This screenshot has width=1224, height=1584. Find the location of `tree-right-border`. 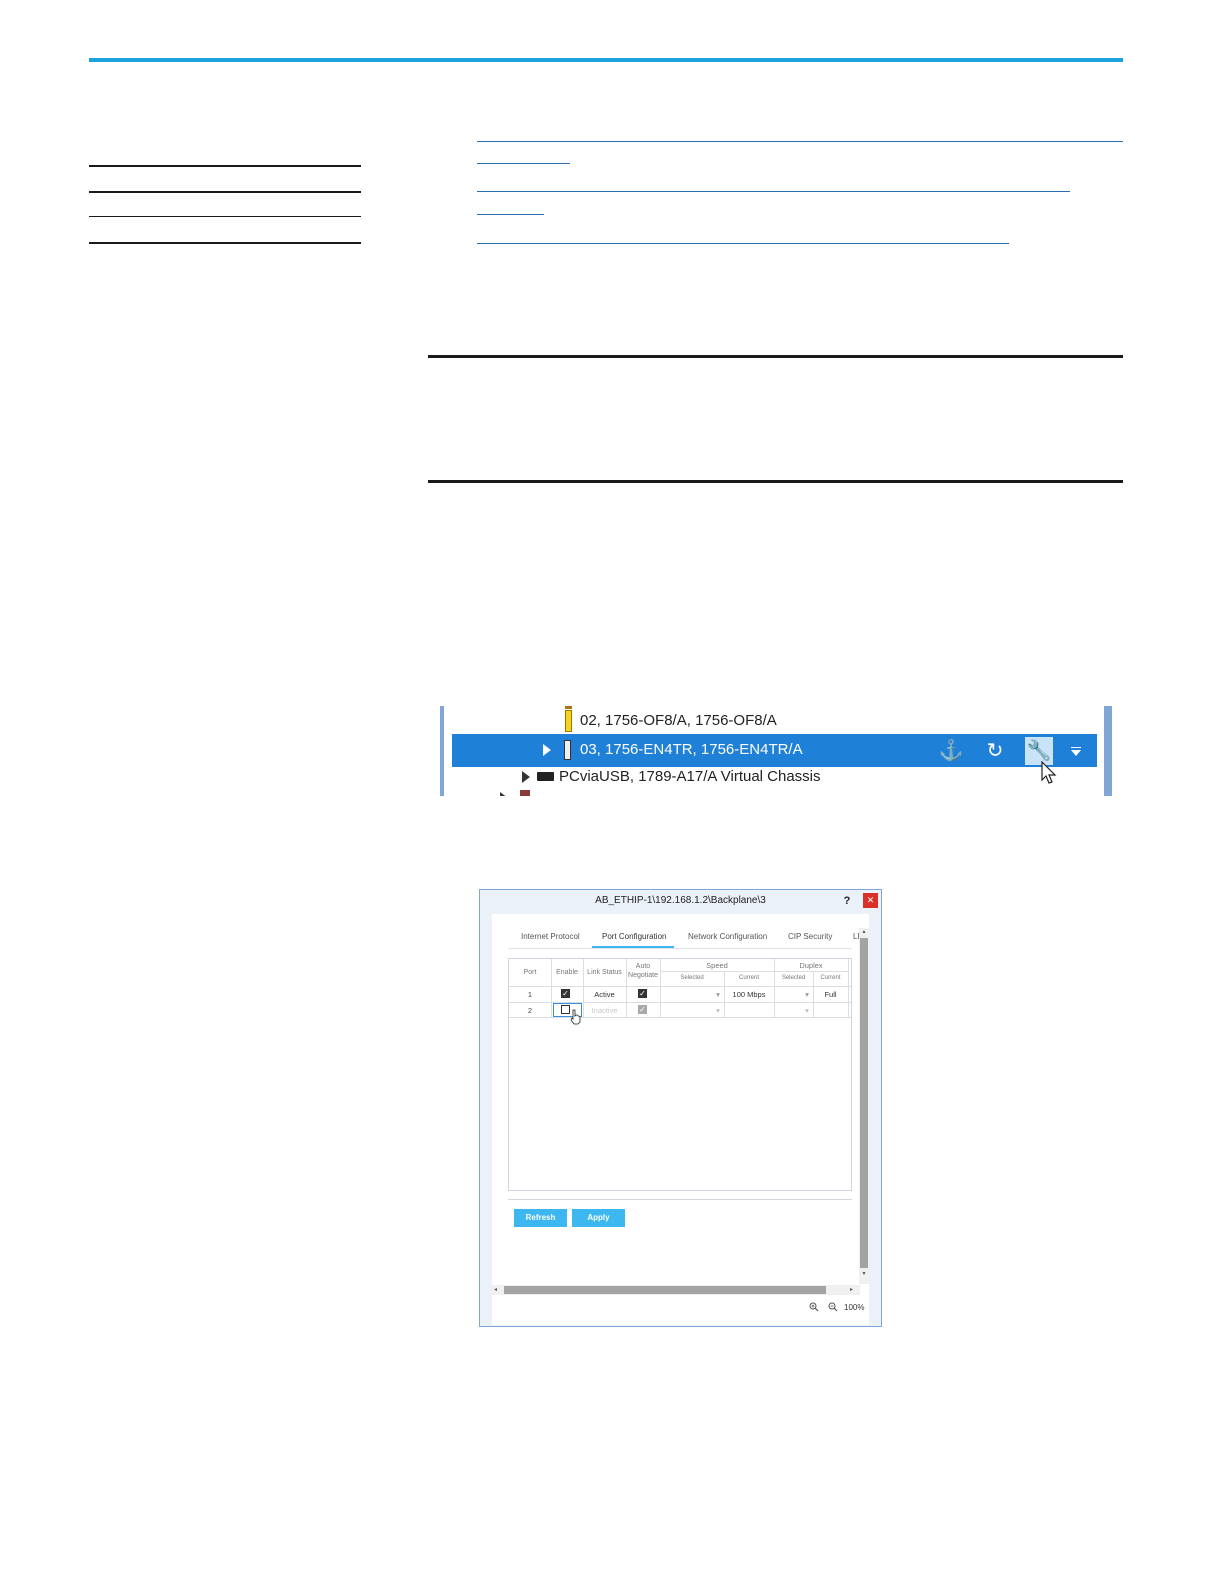

tree-right-border is located at coordinates (1108, 751).